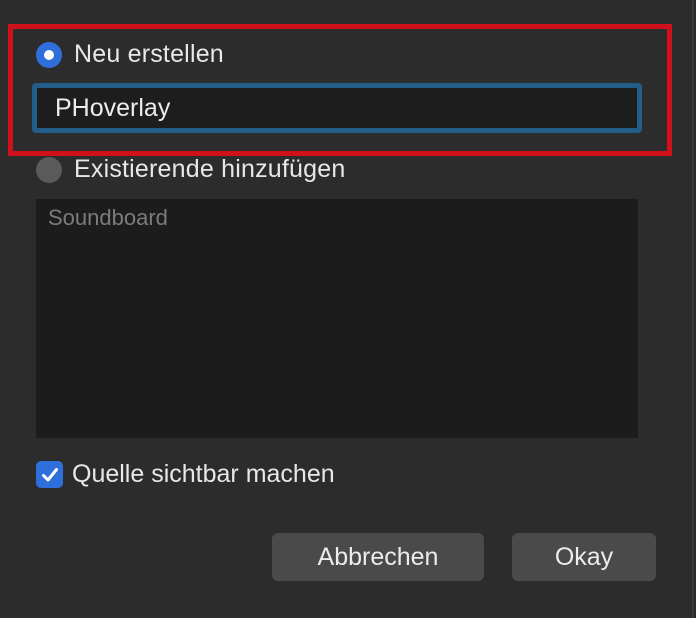 Image resolution: width=696 pixels, height=618 pixels. What do you see at coordinates (378, 557) in the screenshot?
I see `cancel-button: Abbrechen` at bounding box center [378, 557].